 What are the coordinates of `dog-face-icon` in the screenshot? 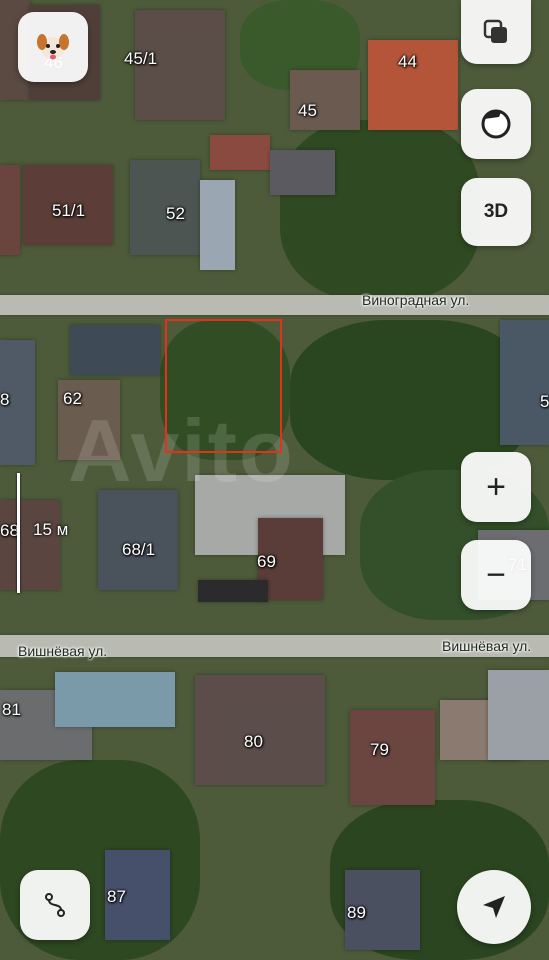 It's located at (53, 47).